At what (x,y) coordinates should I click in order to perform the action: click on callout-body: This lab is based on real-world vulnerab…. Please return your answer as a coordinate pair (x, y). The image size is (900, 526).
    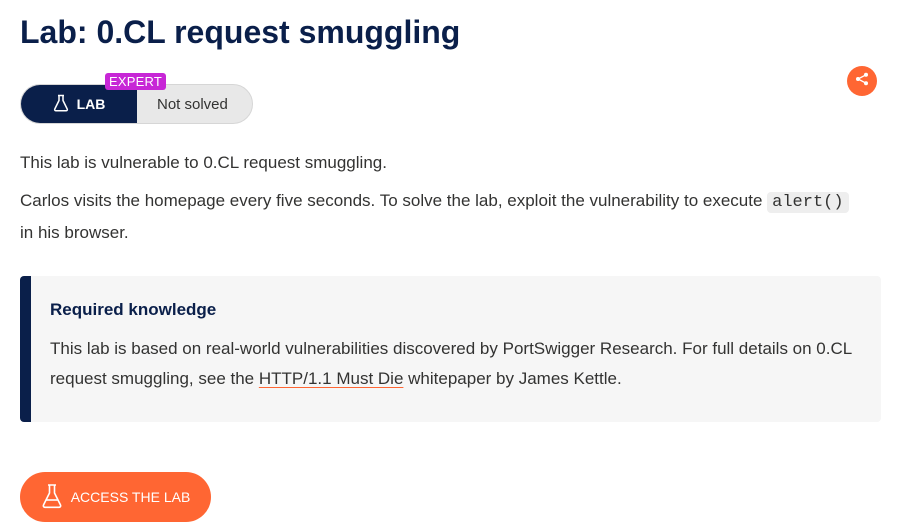
    Looking at the image, I should click on (460, 364).